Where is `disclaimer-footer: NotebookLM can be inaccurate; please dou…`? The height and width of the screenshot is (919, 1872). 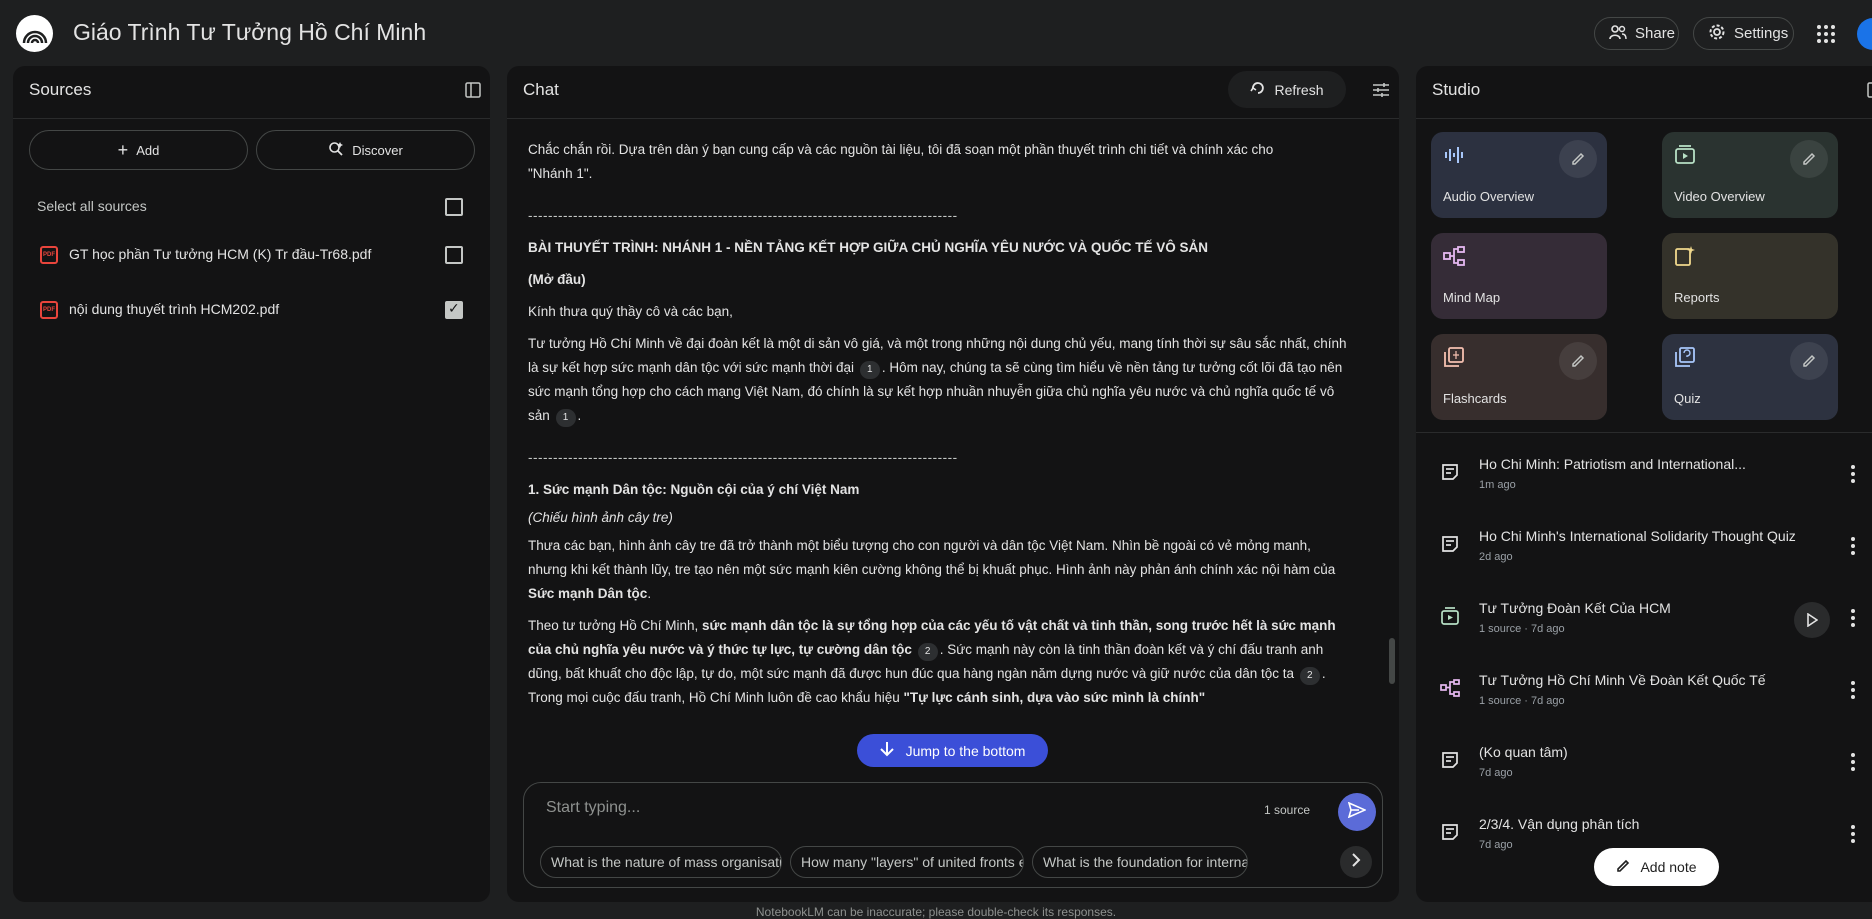
disclaimer-footer: NotebookLM can be inaccurate; please dou… is located at coordinates (936, 912).